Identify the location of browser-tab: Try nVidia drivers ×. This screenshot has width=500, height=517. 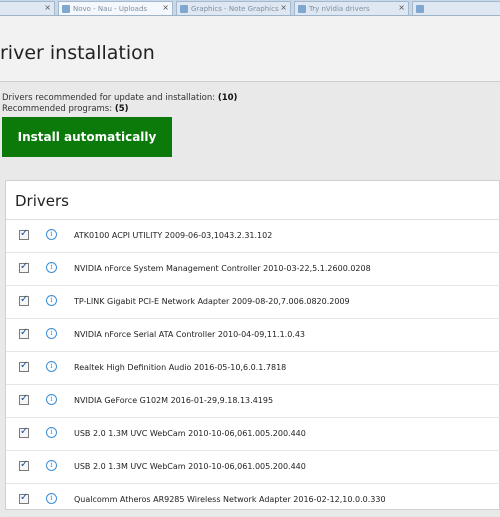
(351, 8).